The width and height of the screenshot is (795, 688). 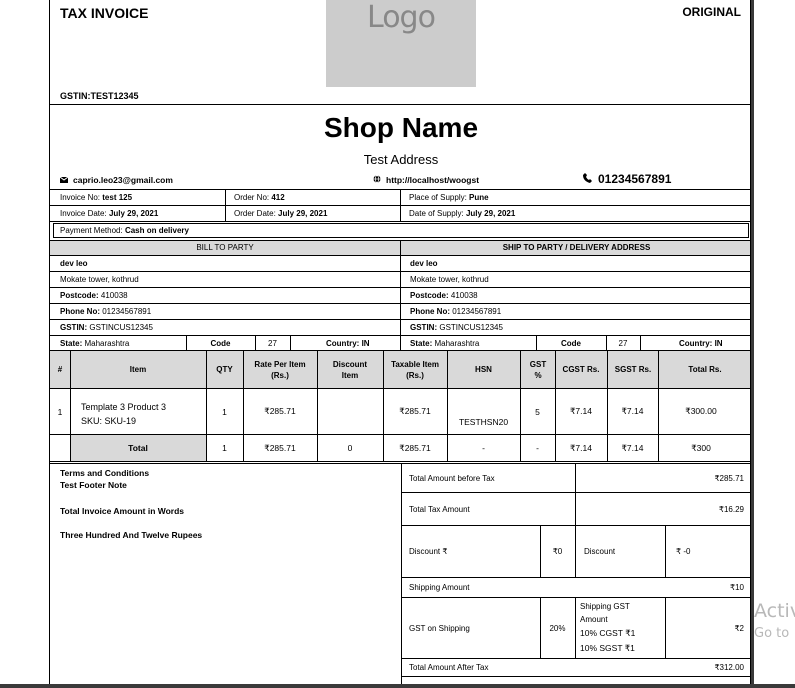 I want to click on shipping-label: Shipping Amount, so click(x=439, y=587).